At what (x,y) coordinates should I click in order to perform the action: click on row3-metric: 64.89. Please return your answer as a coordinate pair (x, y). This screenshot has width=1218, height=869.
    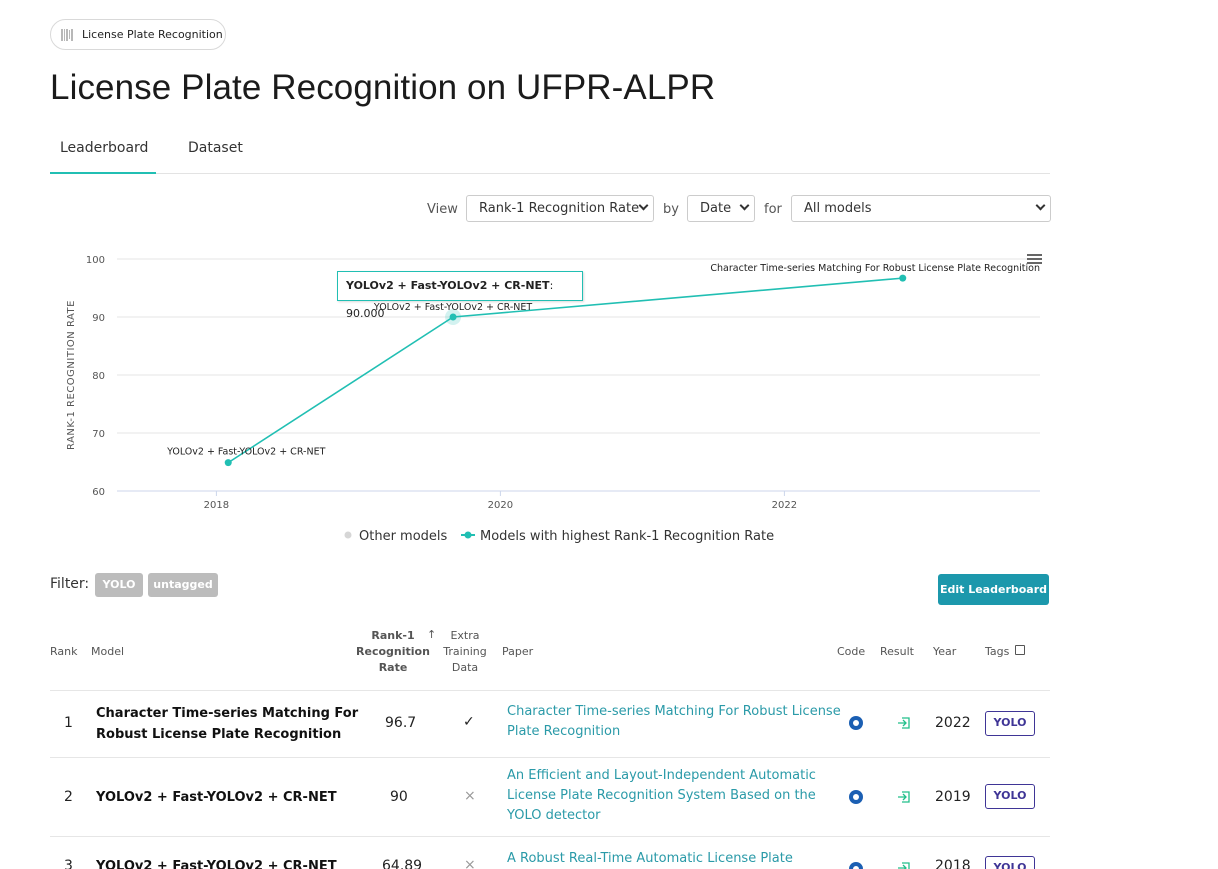
    Looking at the image, I should click on (402, 863).